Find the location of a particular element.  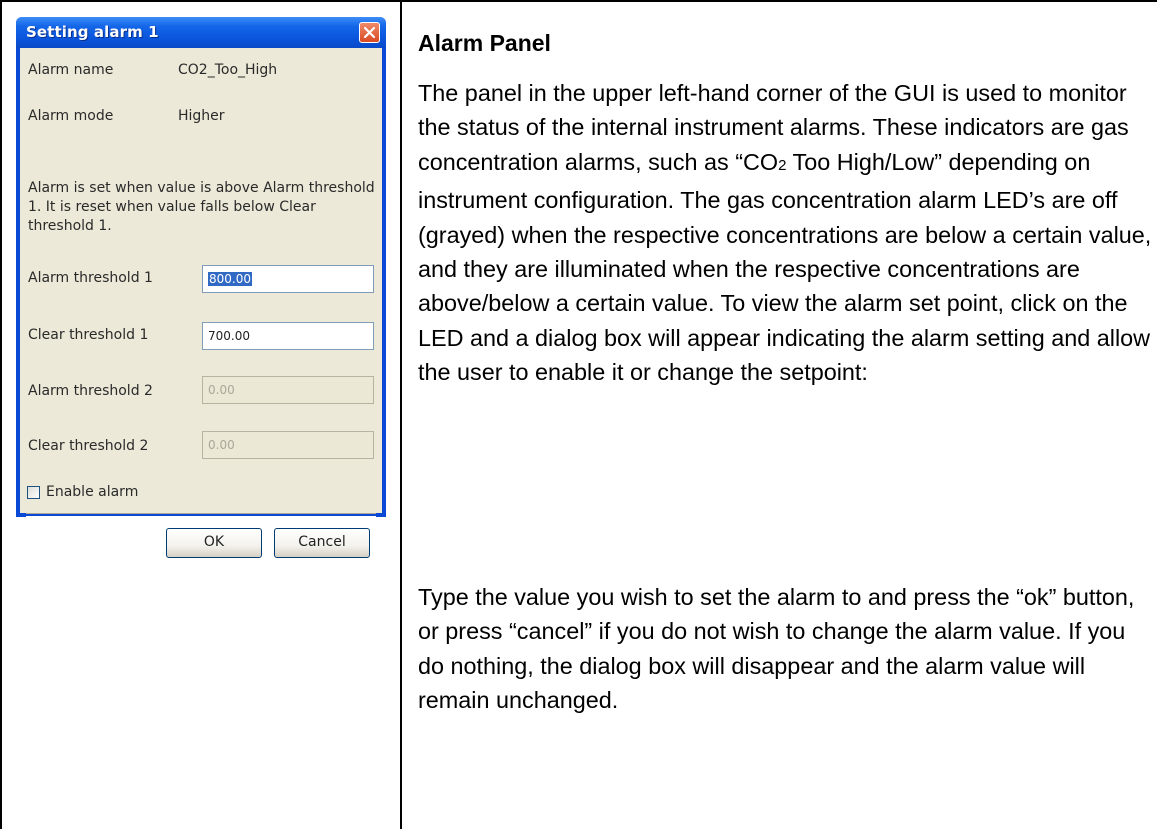

alarm-threshold-1-label: Alarm threshold 1 is located at coordinates (90, 278).